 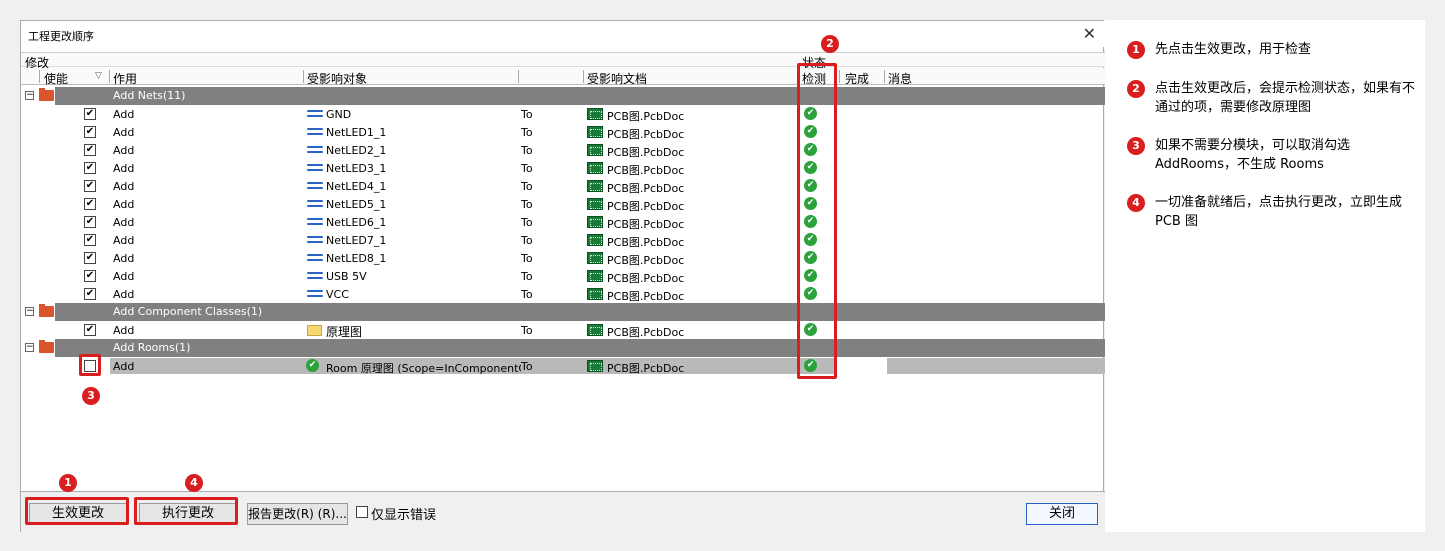 What do you see at coordinates (1272, 155) in the screenshot?
I see `note-3: 3 如果不需要分模块，可以取消勾选AddRooms，不生成 Rooms` at bounding box center [1272, 155].